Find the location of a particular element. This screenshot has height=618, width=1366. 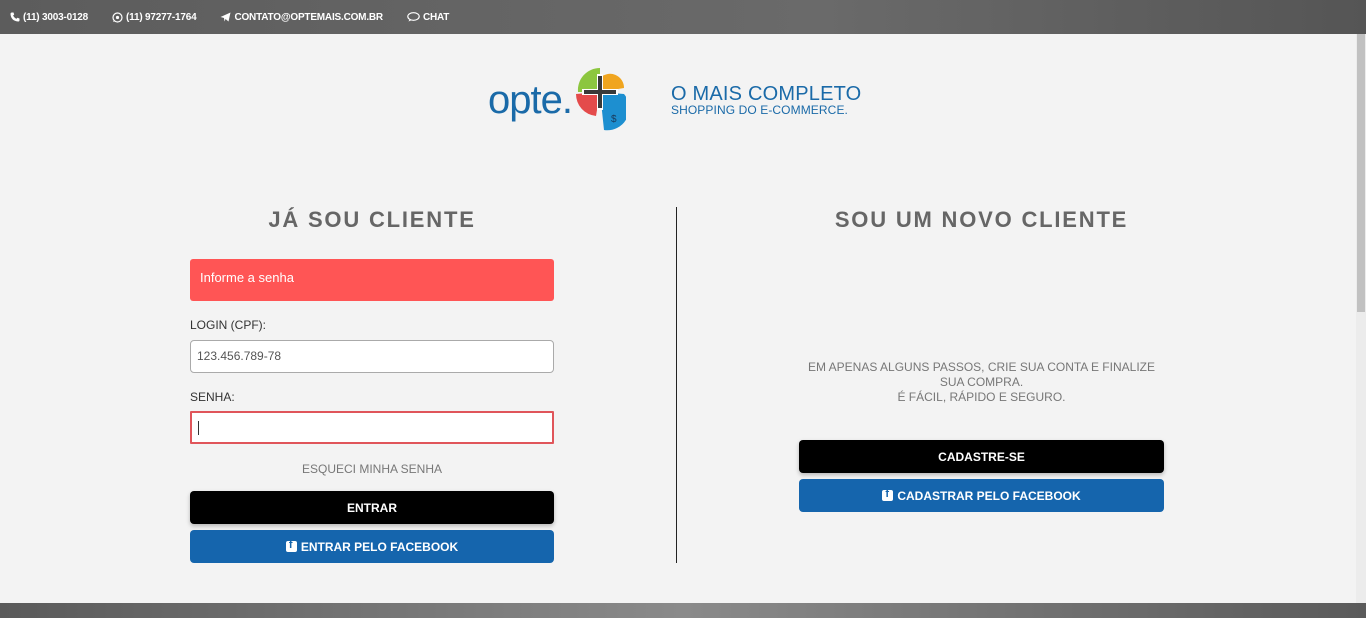

email-link: CONTATO@OPTEMAIS.COM.BR is located at coordinates (301, 17).